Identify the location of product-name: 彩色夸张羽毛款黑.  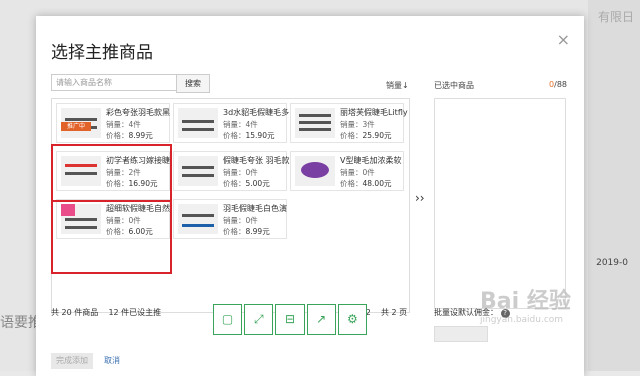
(138, 112).